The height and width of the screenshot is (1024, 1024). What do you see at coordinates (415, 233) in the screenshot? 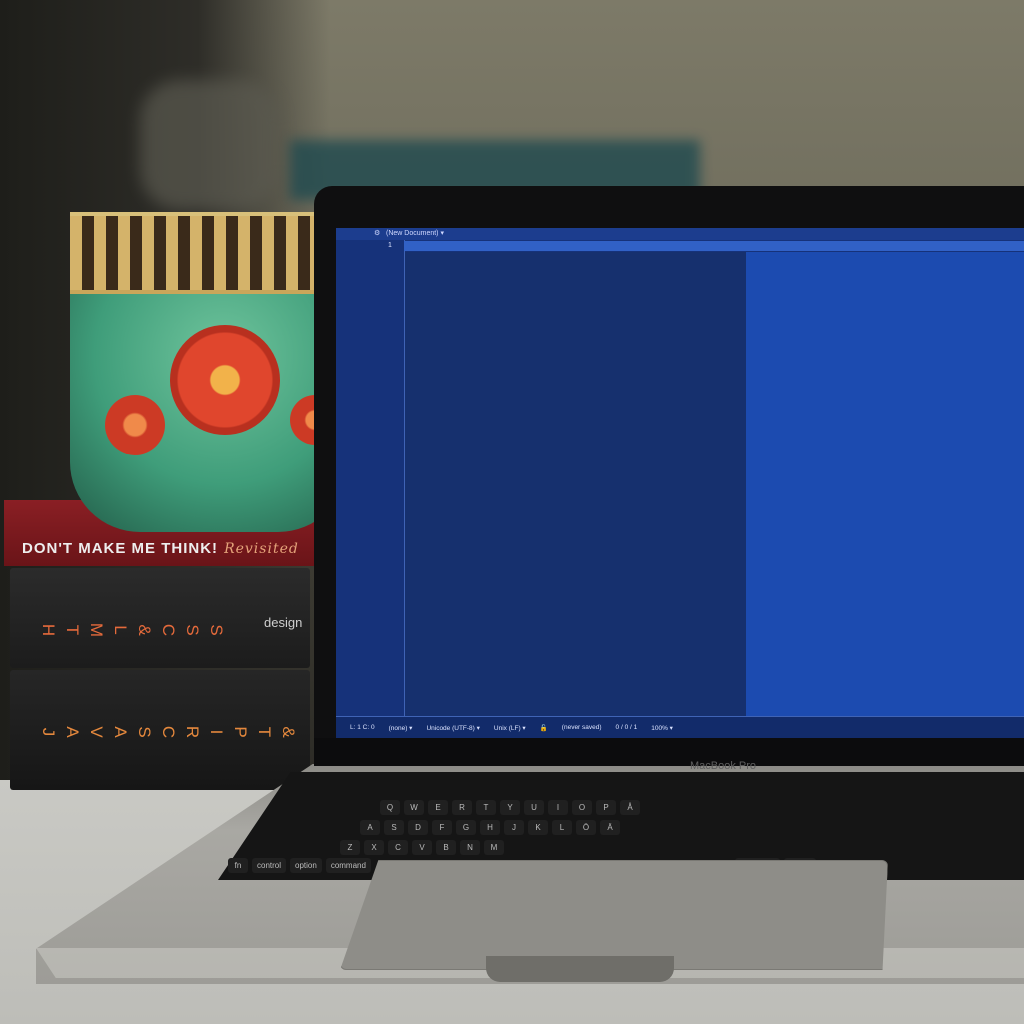
I see `document-title: (New Document) ▾` at bounding box center [415, 233].